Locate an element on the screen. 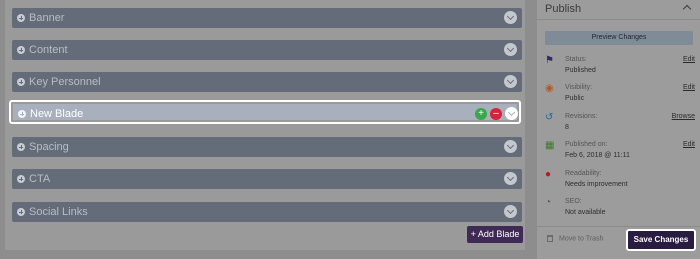 The width and height of the screenshot is (700, 259). blade-label: Content is located at coordinates (48, 50).